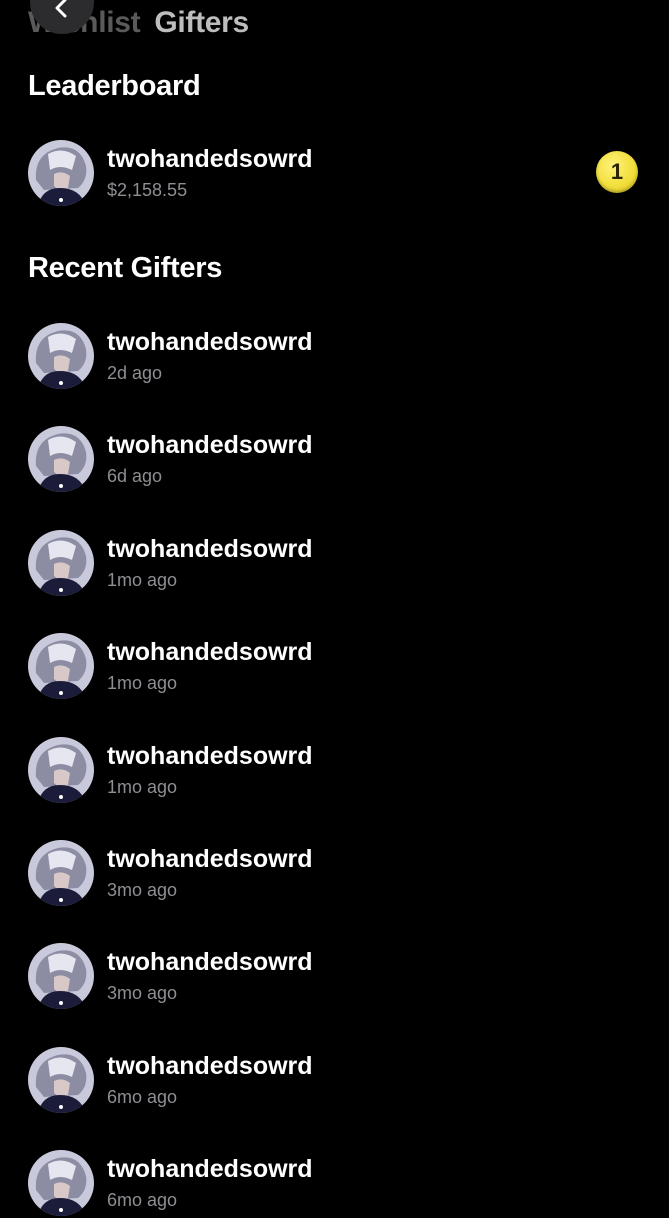  Describe the element at coordinates (147, 190) in the screenshot. I see `gift-amount: $2,158.55` at that location.